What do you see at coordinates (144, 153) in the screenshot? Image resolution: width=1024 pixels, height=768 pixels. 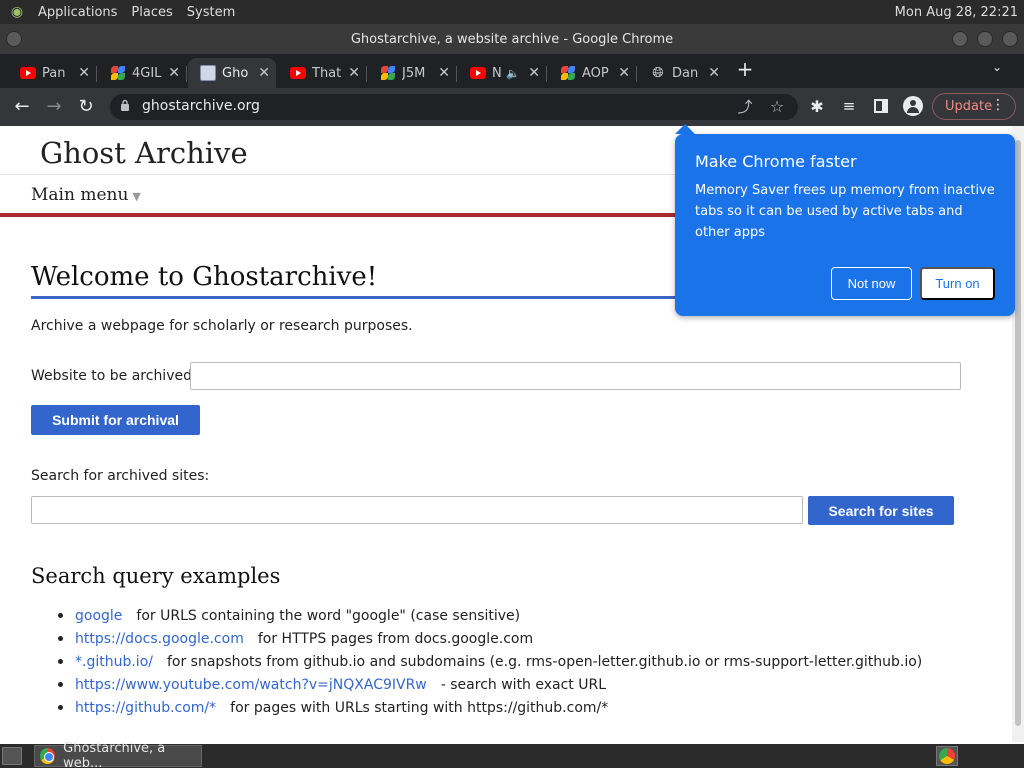 I see `site-title: Ghost Archive` at bounding box center [144, 153].